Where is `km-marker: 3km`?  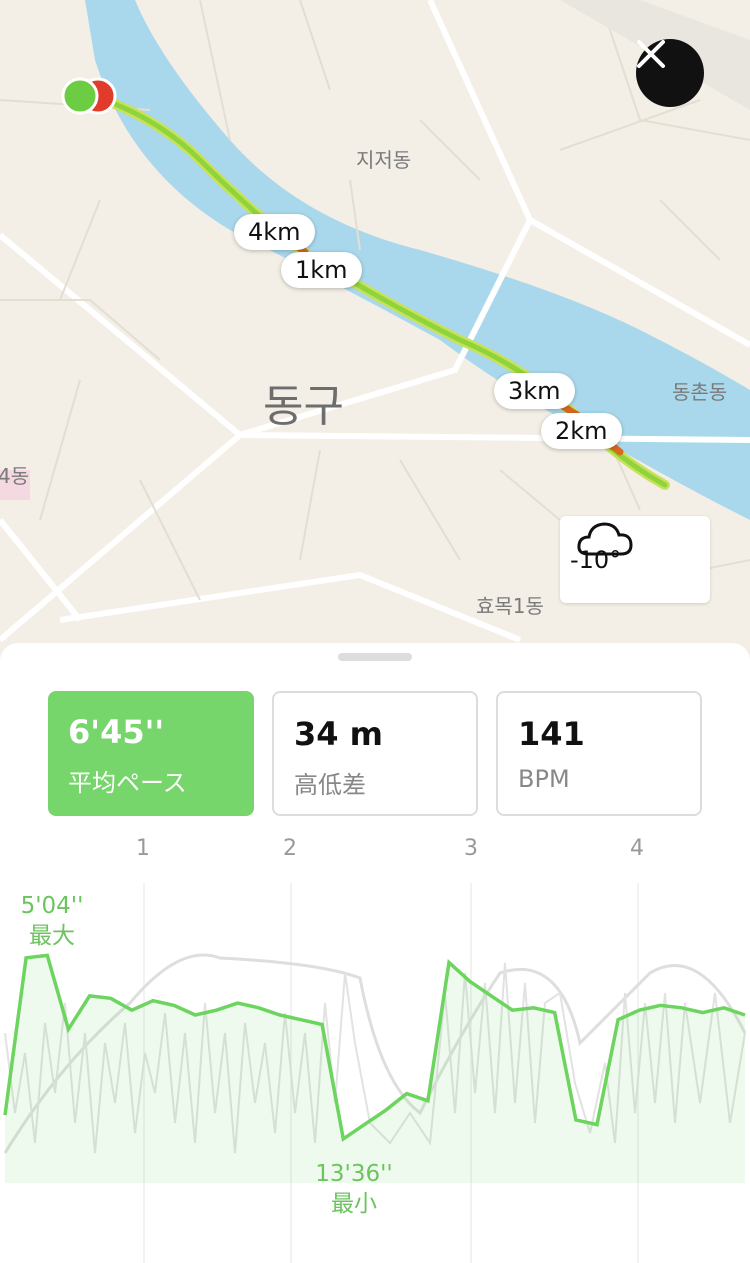
km-marker: 3km is located at coordinates (534, 391).